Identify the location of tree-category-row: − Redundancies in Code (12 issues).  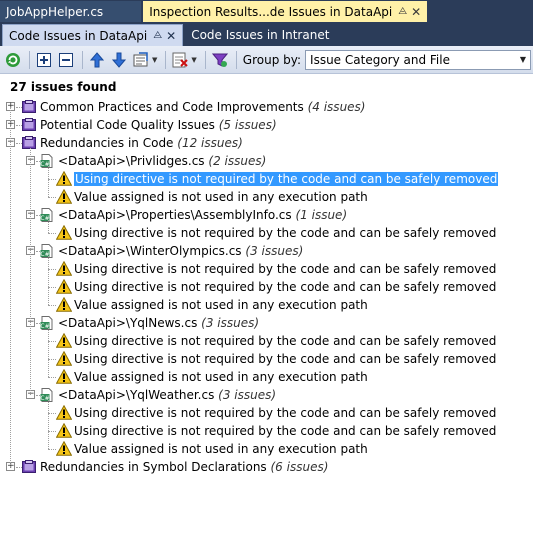
(266, 143).